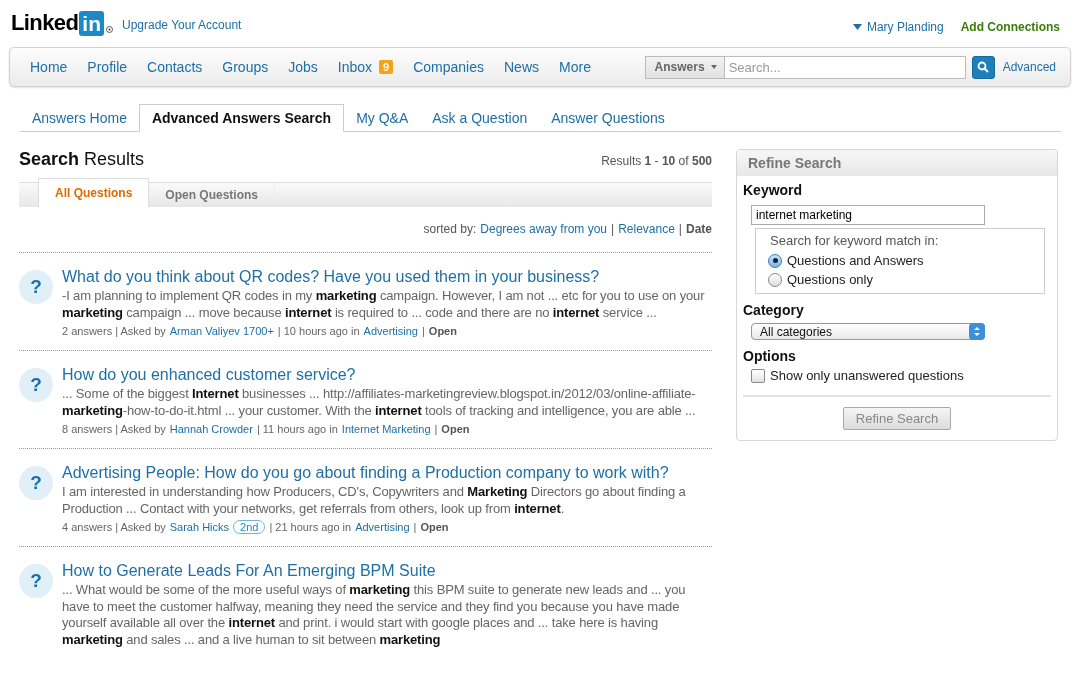  I want to click on option-label: Questions only, so click(830, 279).